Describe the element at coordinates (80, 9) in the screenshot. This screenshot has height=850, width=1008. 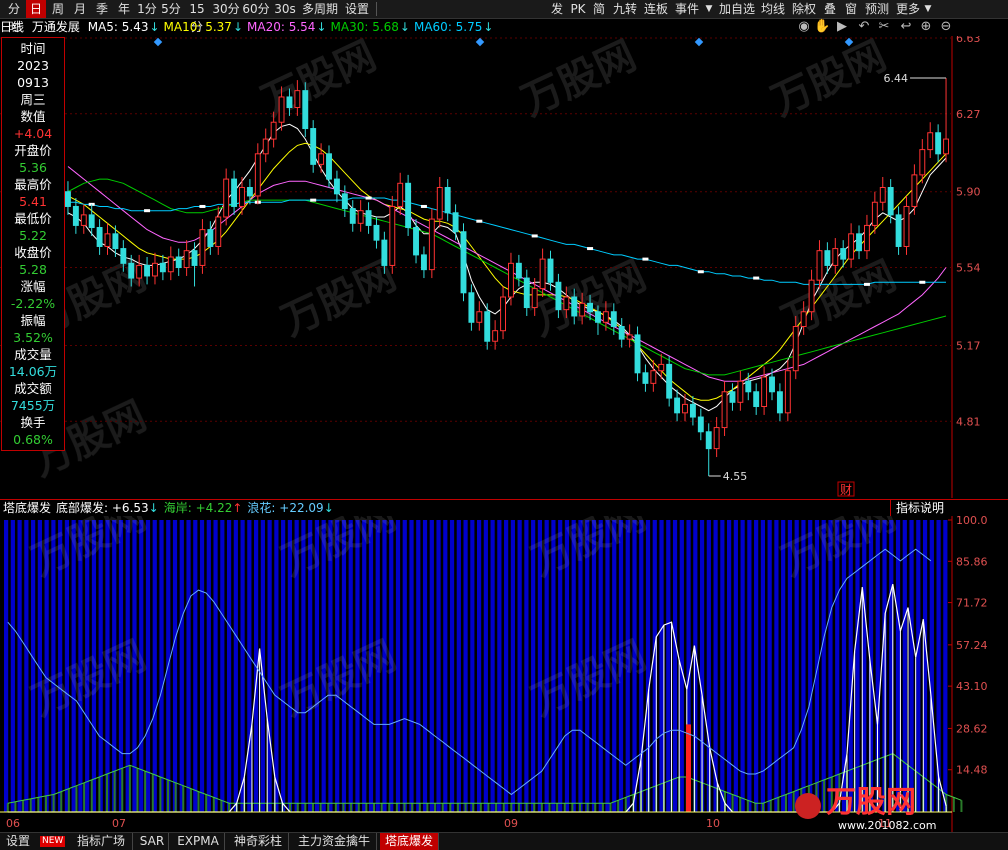
I see `toolbar-period-3: 月` at that location.